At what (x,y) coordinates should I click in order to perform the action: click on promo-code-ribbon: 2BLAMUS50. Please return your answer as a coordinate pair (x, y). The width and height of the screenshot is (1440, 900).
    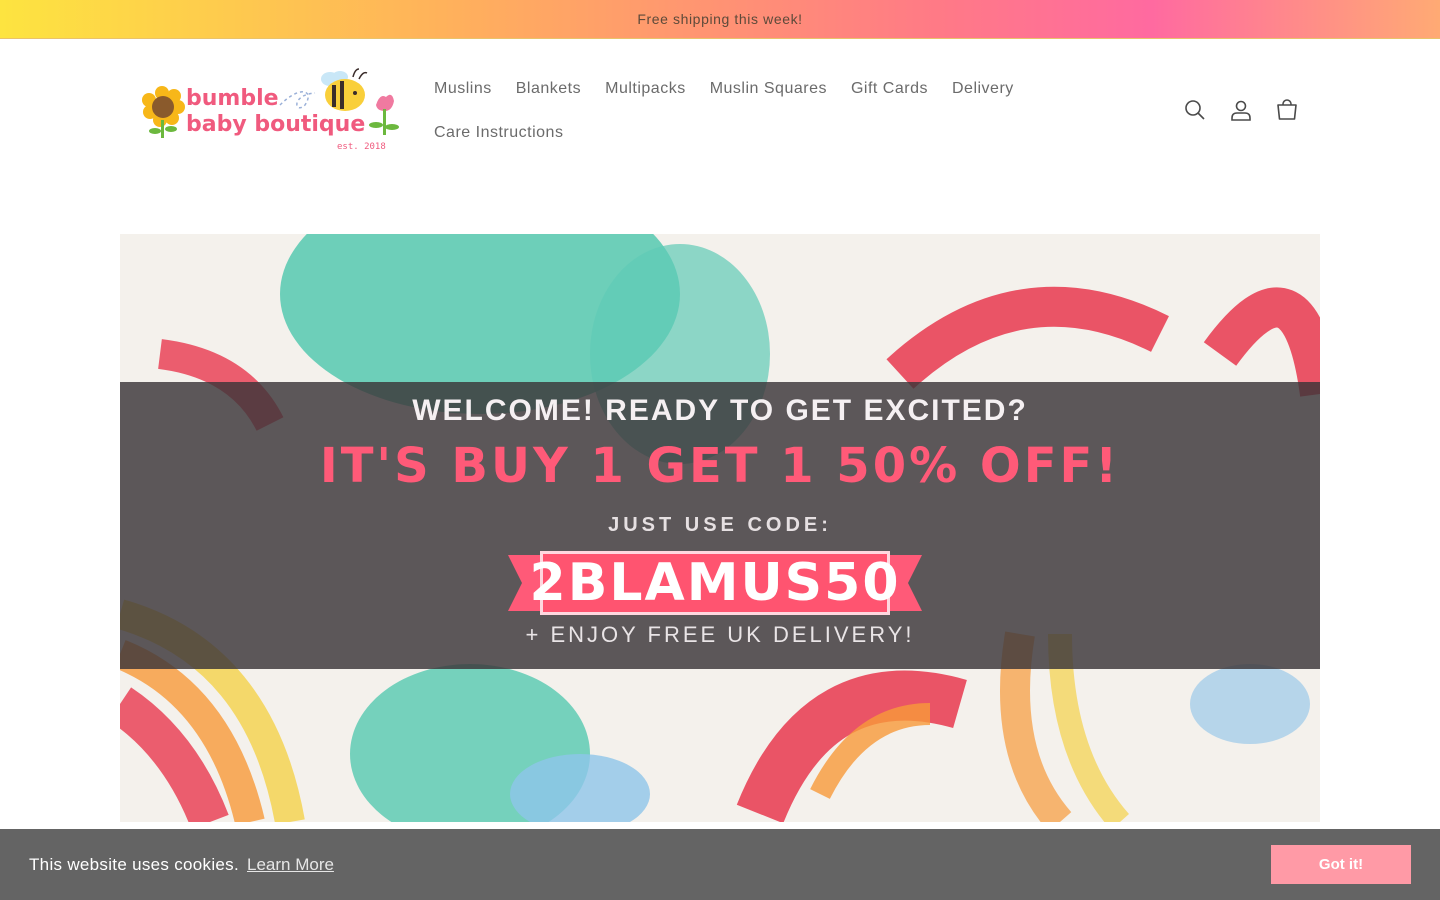
    Looking at the image, I should click on (715, 583).